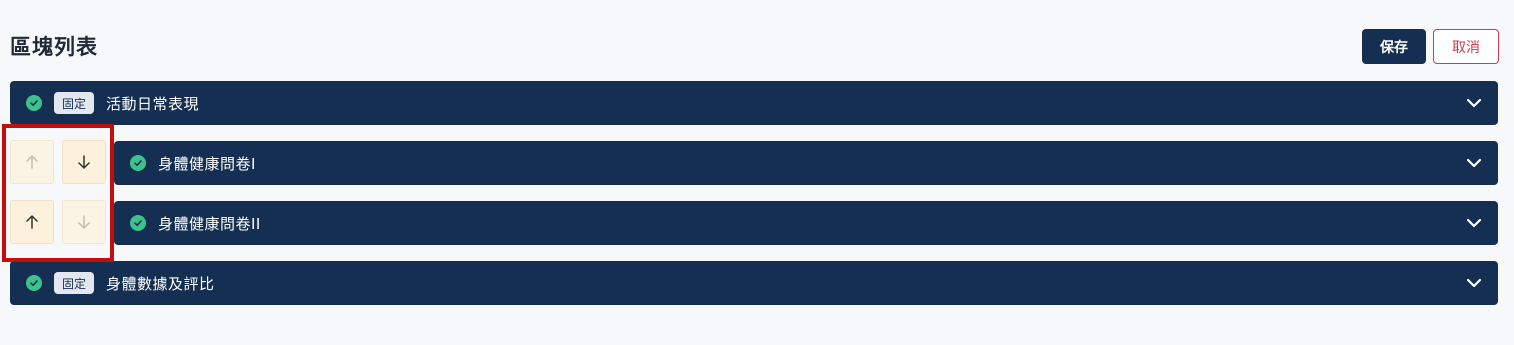 This screenshot has height=345, width=1514. Describe the element at coordinates (754, 103) in the screenshot. I see `block-row: 固定 活動日常表現` at that location.